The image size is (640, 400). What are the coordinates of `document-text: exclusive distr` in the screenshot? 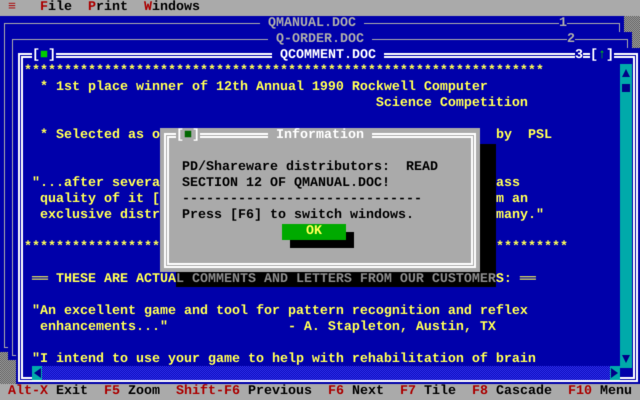 It's located at (99, 216).